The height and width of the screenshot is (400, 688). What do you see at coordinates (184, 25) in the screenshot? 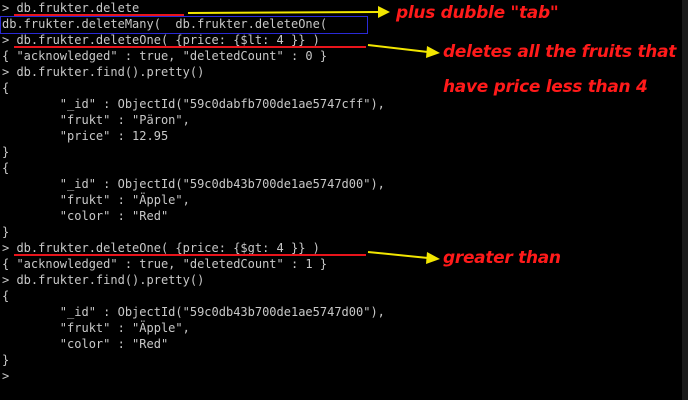
I see `completion-highlight-box` at bounding box center [184, 25].